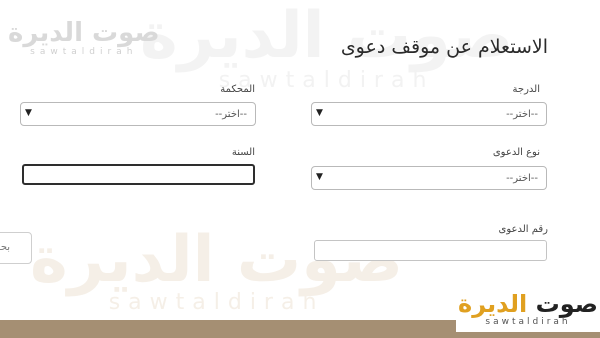  What do you see at coordinates (138, 114) in the screenshot?
I see `court-select: --اختر-- ▼` at bounding box center [138, 114].